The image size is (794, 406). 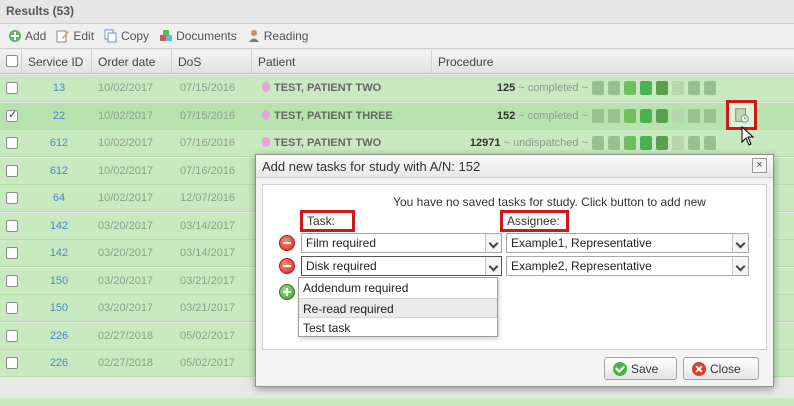 I want to click on dos-cell: 07/15/2016, so click(x=208, y=115).